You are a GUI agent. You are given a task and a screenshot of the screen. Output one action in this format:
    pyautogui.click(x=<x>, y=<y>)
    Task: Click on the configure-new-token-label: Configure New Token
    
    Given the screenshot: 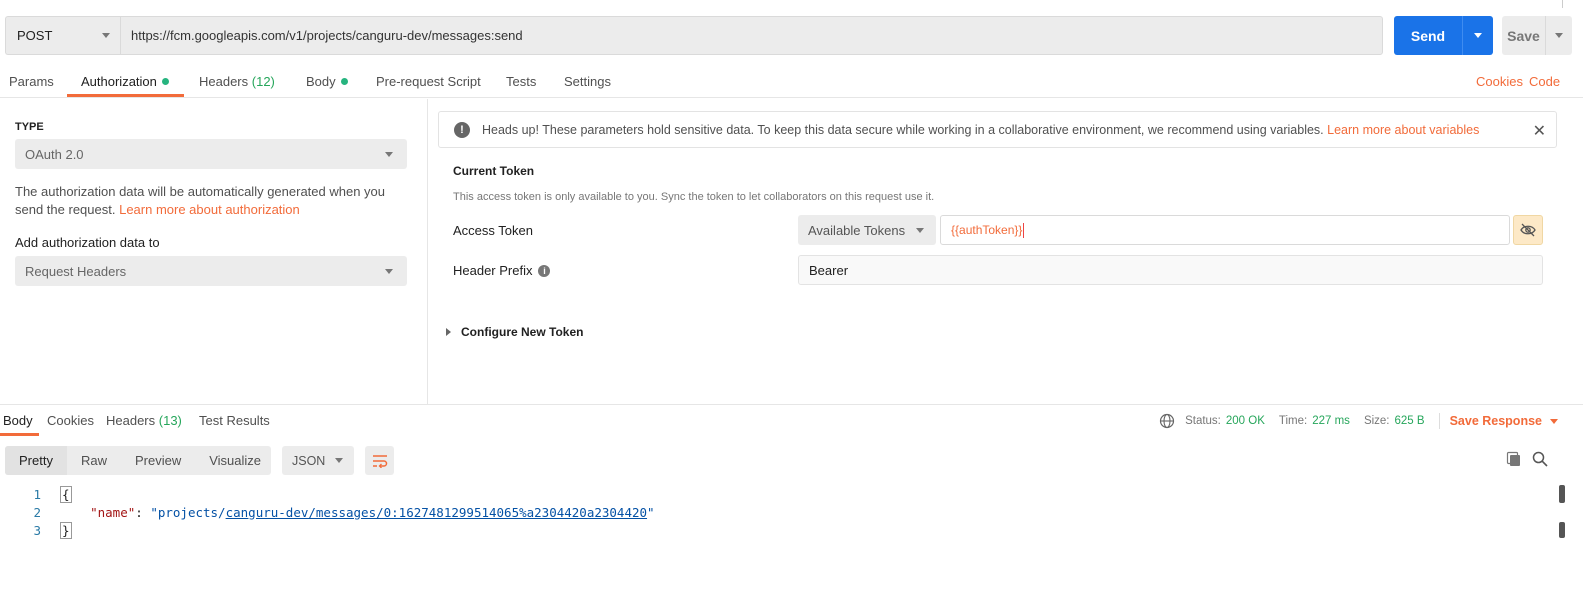 What is the action you would take?
    pyautogui.click(x=522, y=332)
    